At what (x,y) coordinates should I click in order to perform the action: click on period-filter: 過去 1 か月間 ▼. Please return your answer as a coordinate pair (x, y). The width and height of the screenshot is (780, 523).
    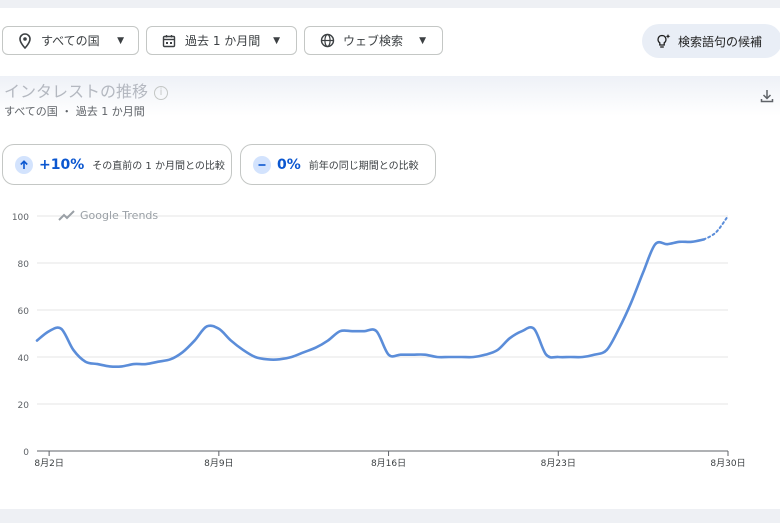
    Looking at the image, I should click on (221, 40).